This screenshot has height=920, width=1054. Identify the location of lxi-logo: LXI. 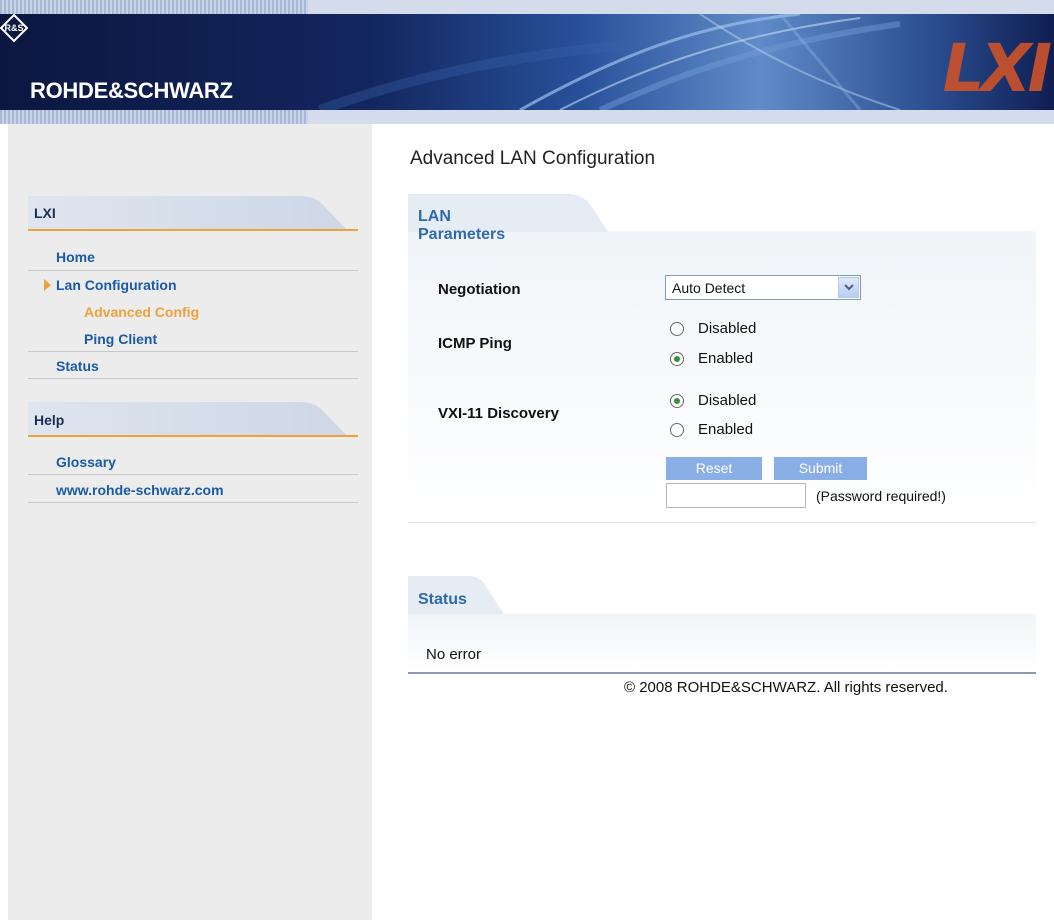
(997, 68).